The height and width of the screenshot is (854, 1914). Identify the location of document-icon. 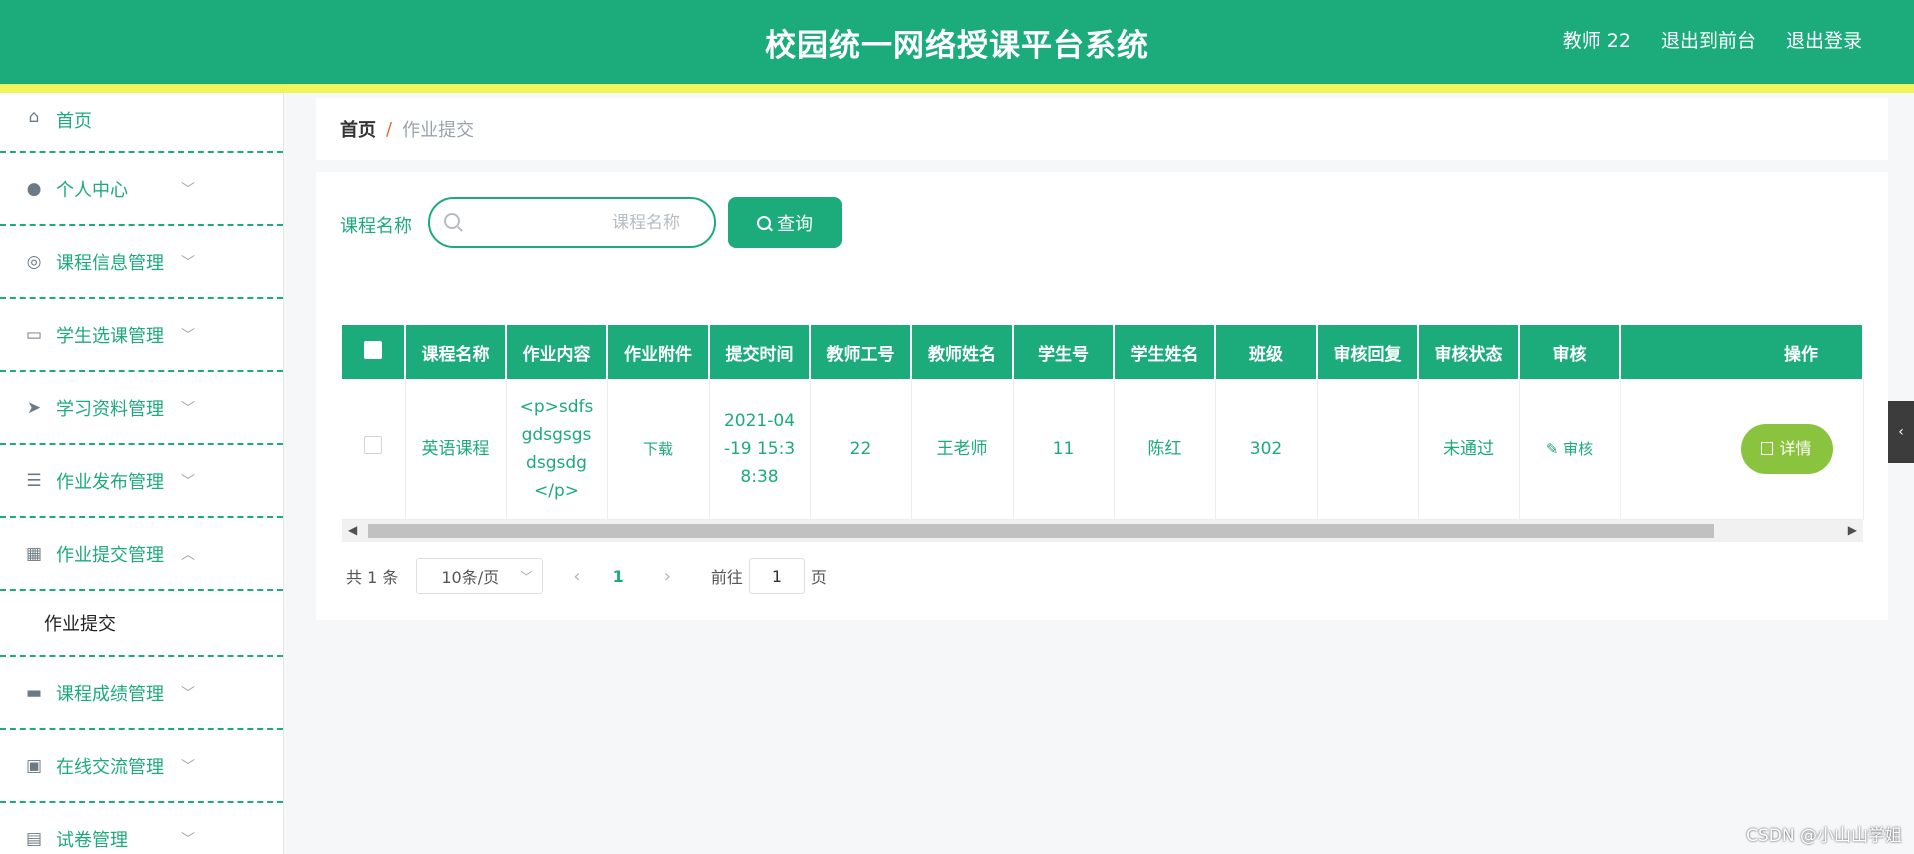
(1767, 449).